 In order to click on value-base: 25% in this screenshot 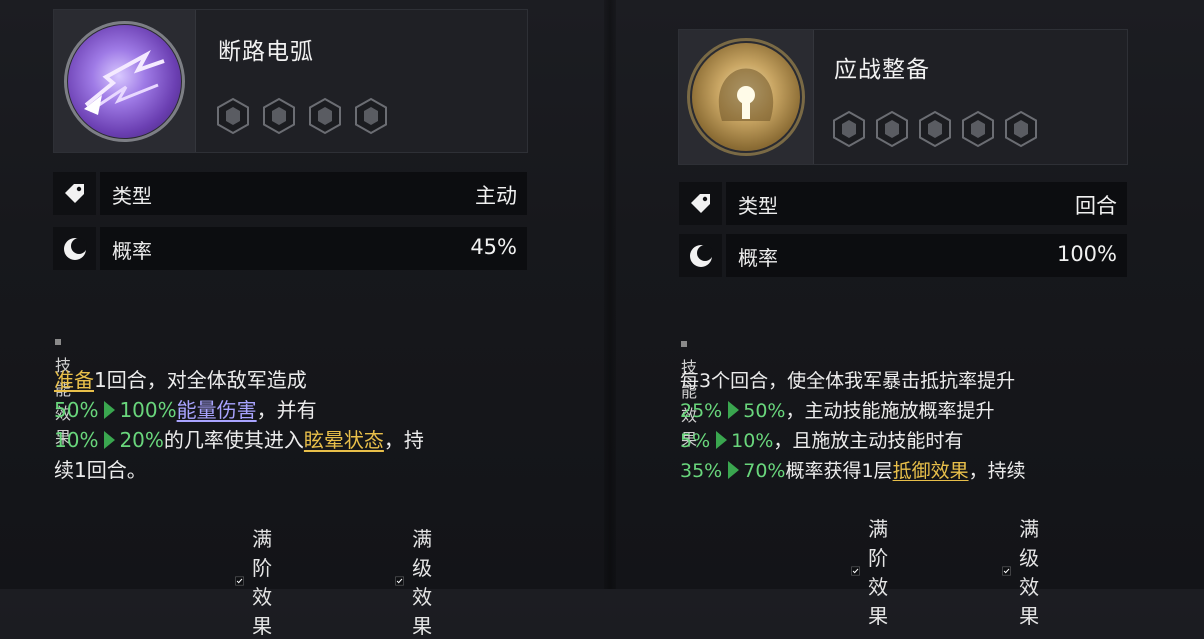, I will do `click(701, 411)`.